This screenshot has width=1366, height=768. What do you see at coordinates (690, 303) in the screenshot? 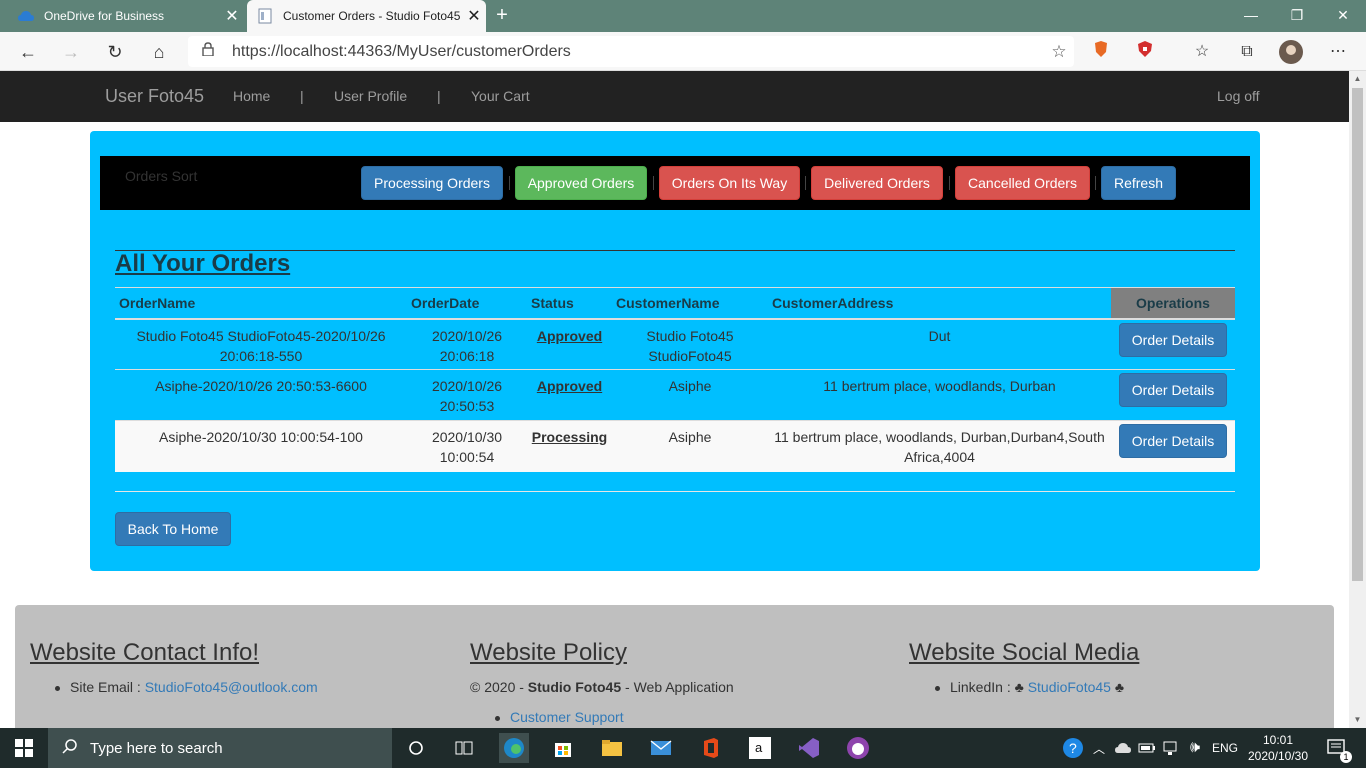
I see `column-header: CustomerName` at bounding box center [690, 303].